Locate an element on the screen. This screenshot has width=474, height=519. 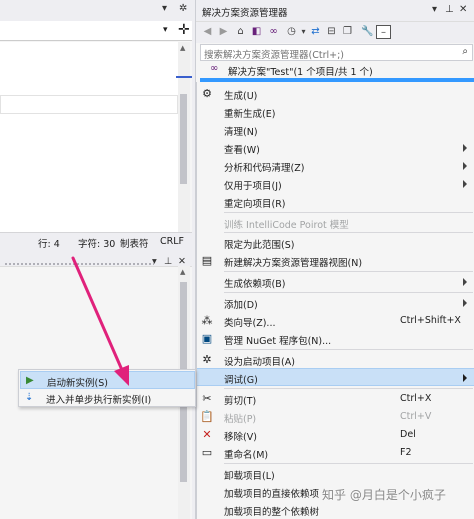
eol-indicator: CRLF is located at coordinates (172, 241).